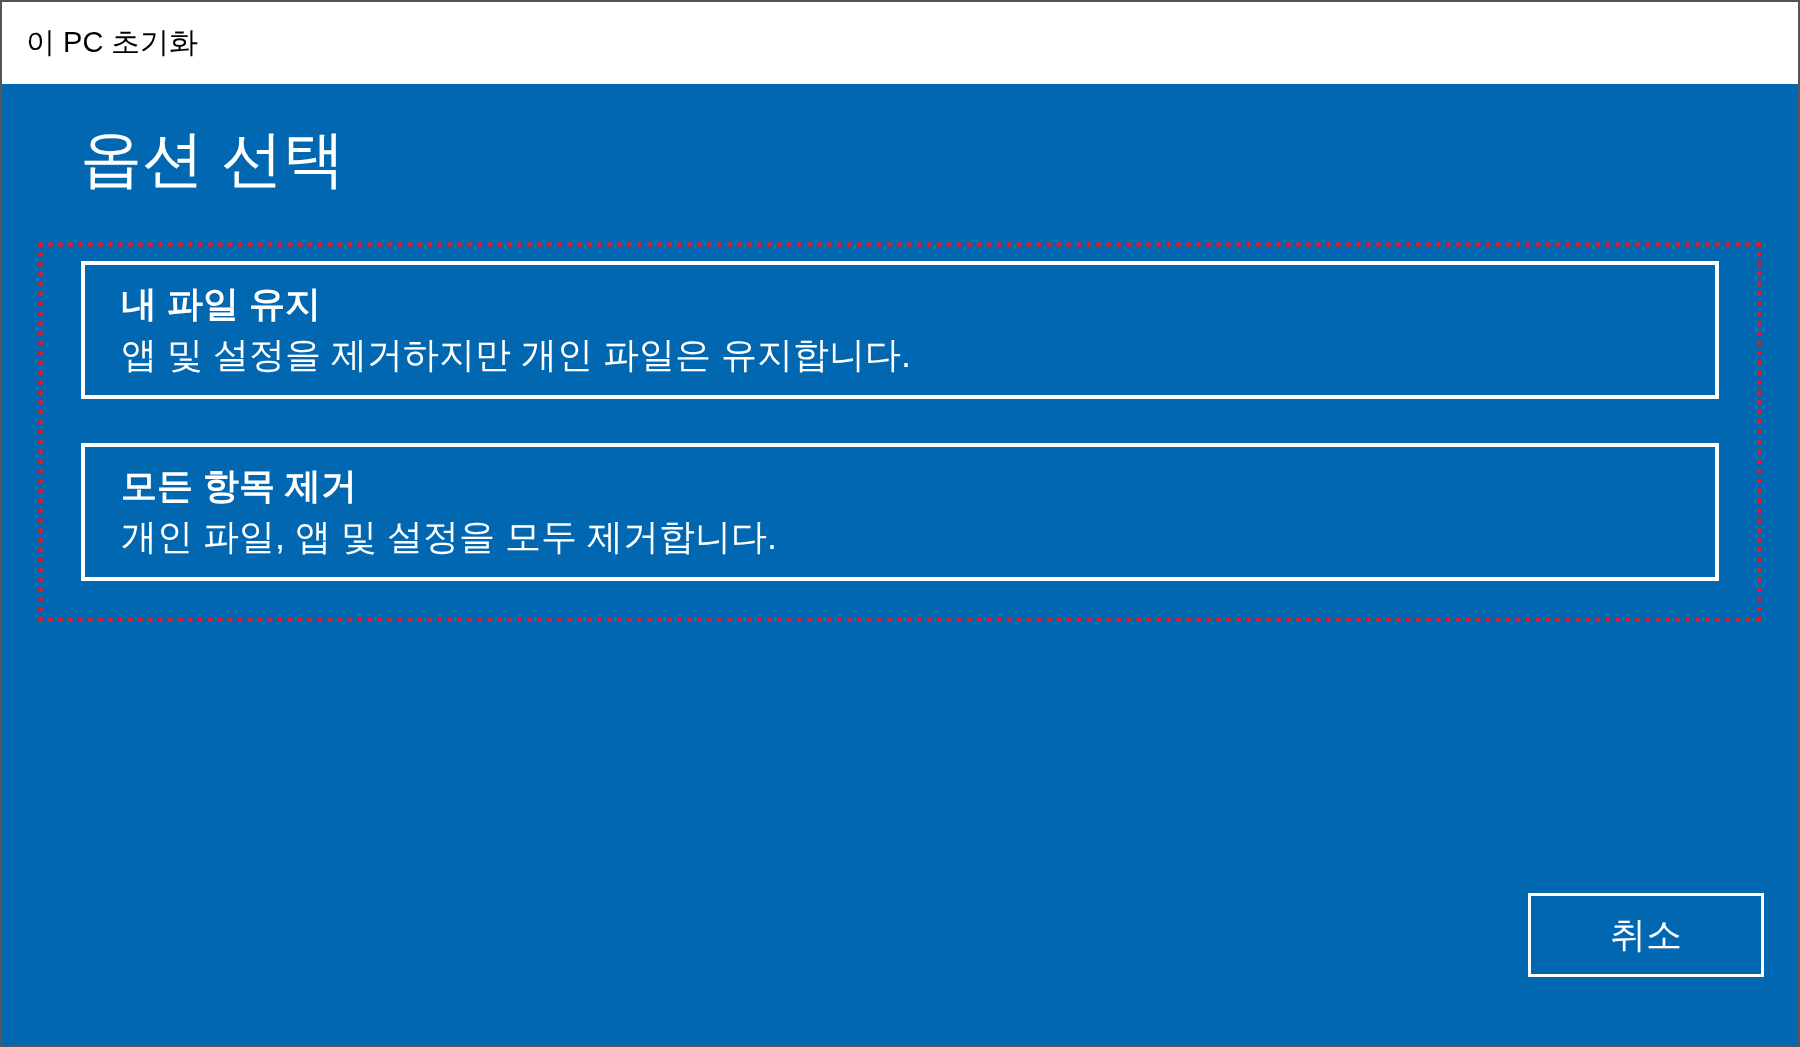  I want to click on option-card: 내 파일 유지 앱 및 설정을 제거하지만 개인 파일은 유지합니다., so click(900, 330).